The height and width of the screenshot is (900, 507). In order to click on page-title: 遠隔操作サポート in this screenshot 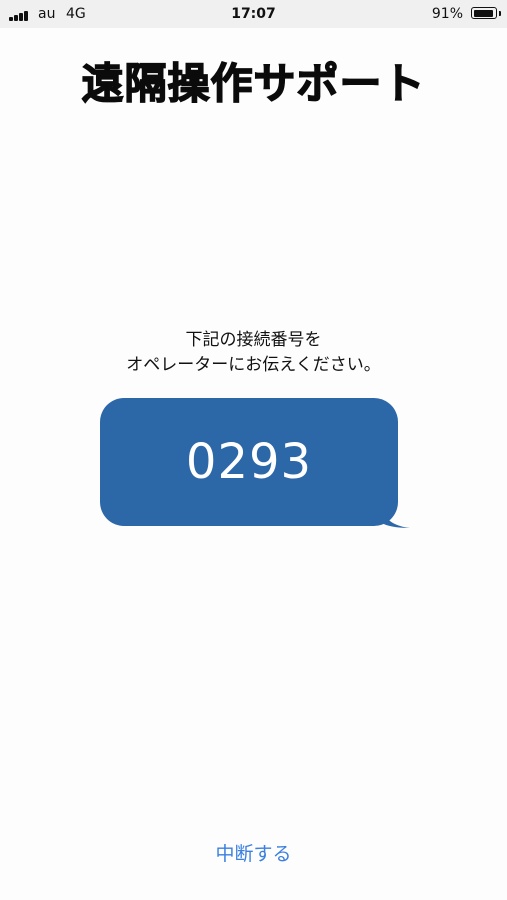, I will do `click(253, 83)`.